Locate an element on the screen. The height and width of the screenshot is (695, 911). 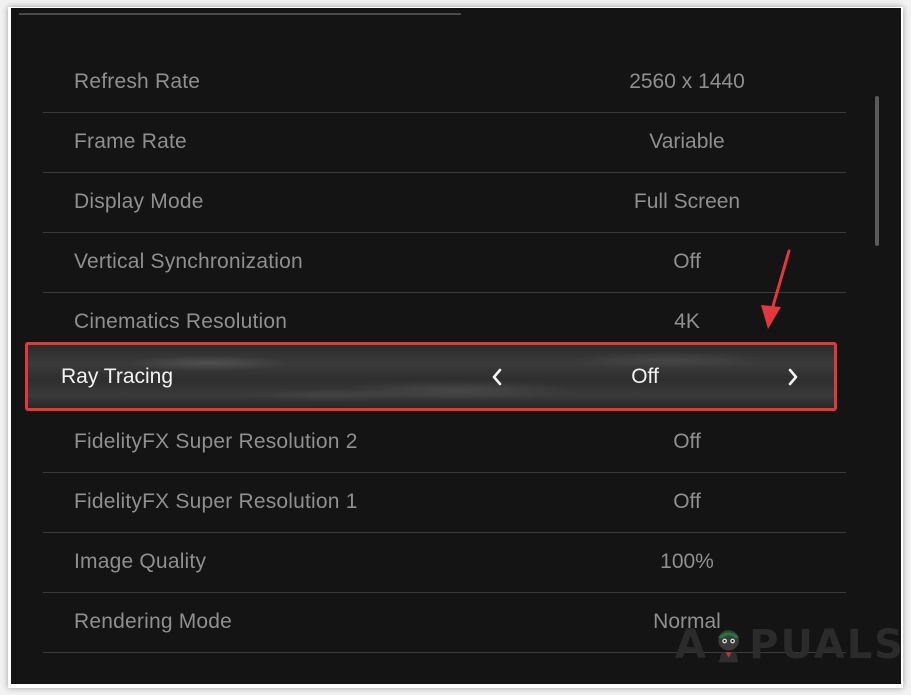
setting-value: Variable is located at coordinates (687, 141).